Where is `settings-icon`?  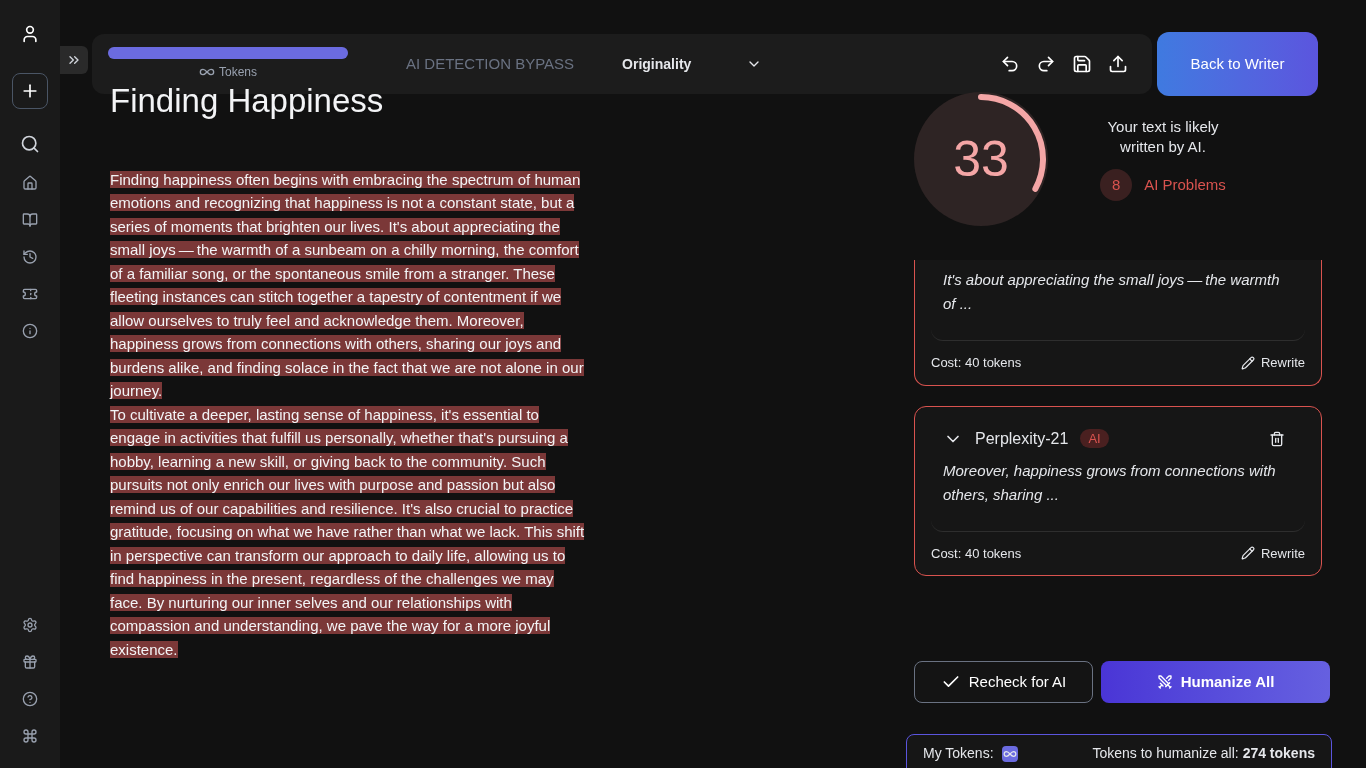 settings-icon is located at coordinates (30, 625).